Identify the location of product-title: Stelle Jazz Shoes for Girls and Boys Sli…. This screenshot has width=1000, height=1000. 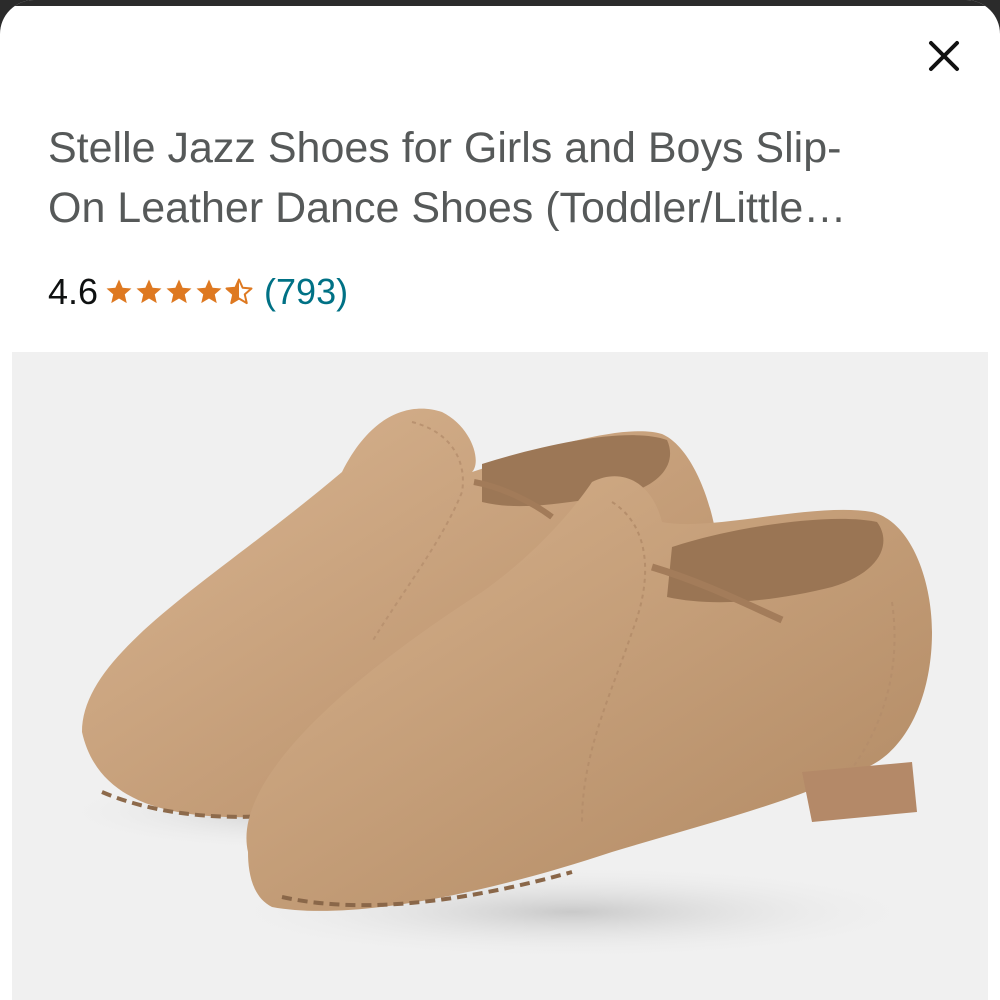
(488, 178).